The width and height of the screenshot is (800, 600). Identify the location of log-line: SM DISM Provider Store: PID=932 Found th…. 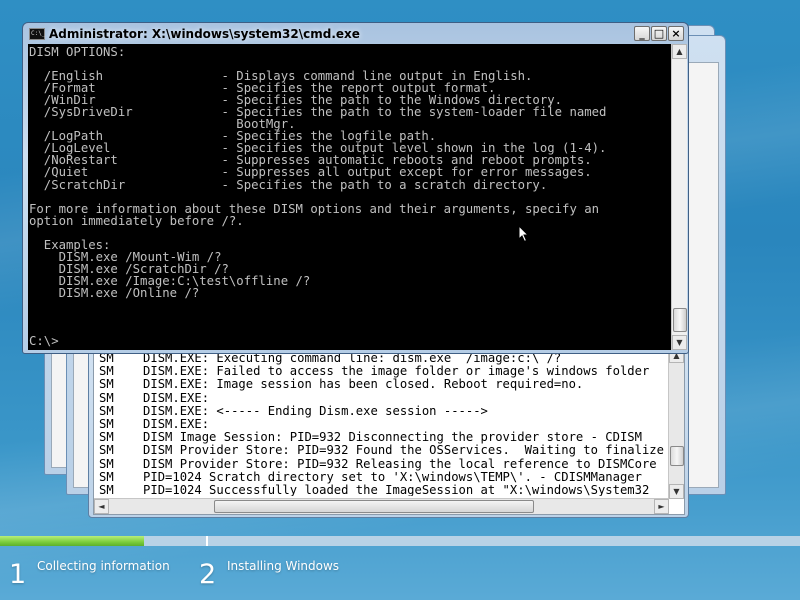
(381, 450).